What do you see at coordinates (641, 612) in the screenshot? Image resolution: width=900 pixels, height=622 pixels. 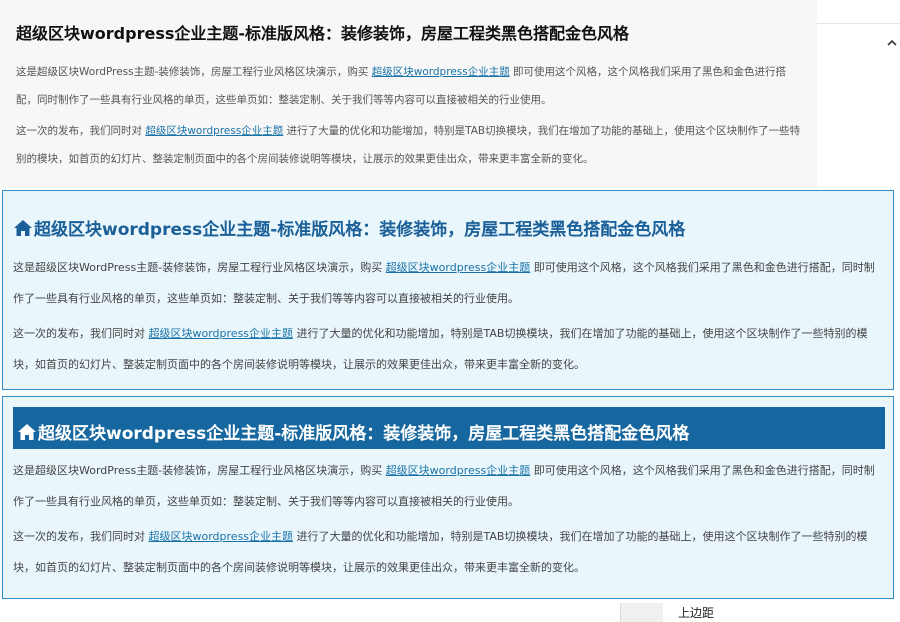 I see `margin-top-input` at bounding box center [641, 612].